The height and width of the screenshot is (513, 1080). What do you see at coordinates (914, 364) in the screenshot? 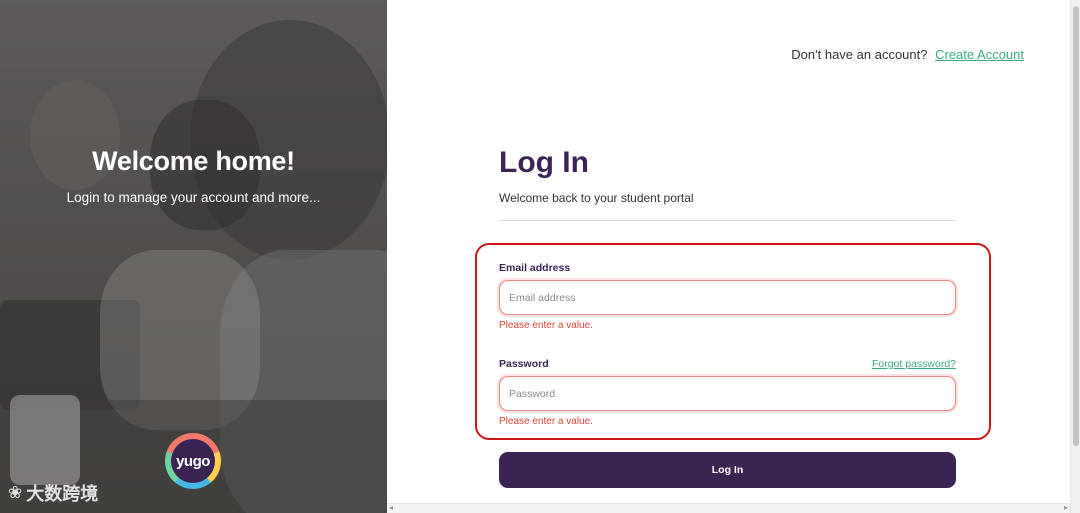
I see `forgot-password-link: Forgot password?` at bounding box center [914, 364].